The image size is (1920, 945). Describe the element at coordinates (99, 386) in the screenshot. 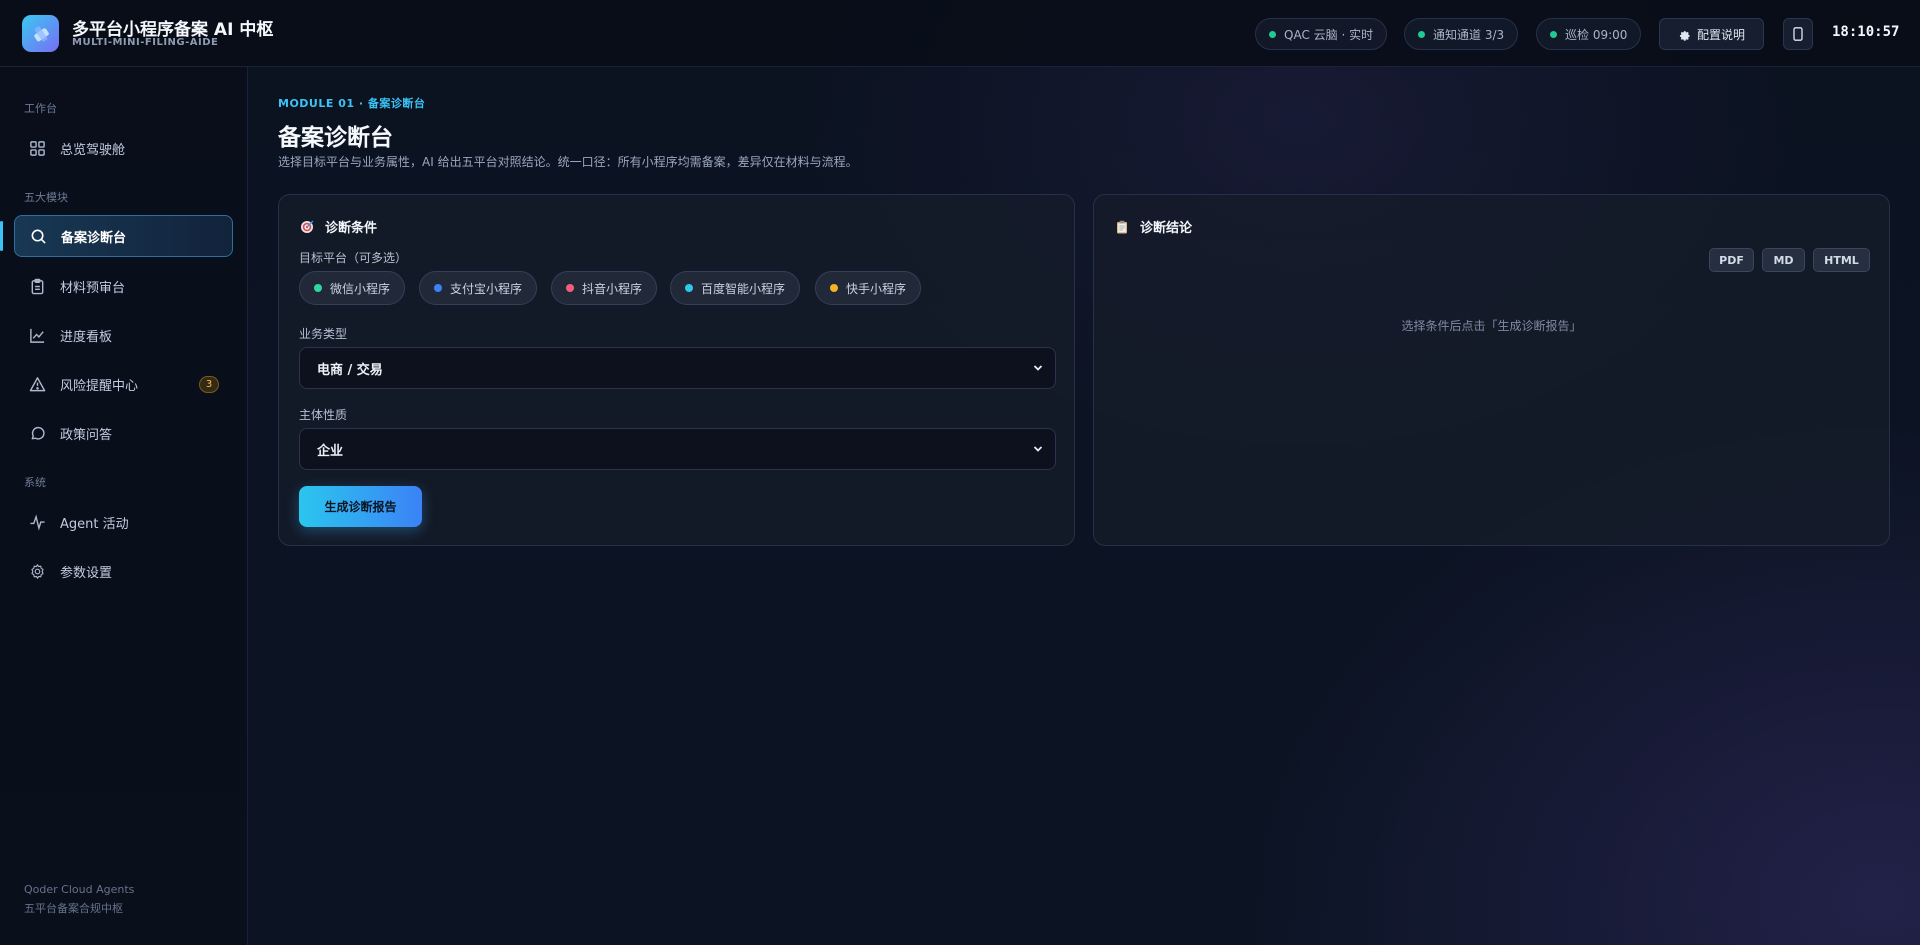

I see `sidebar-item-label: 风险提醒中心` at that location.